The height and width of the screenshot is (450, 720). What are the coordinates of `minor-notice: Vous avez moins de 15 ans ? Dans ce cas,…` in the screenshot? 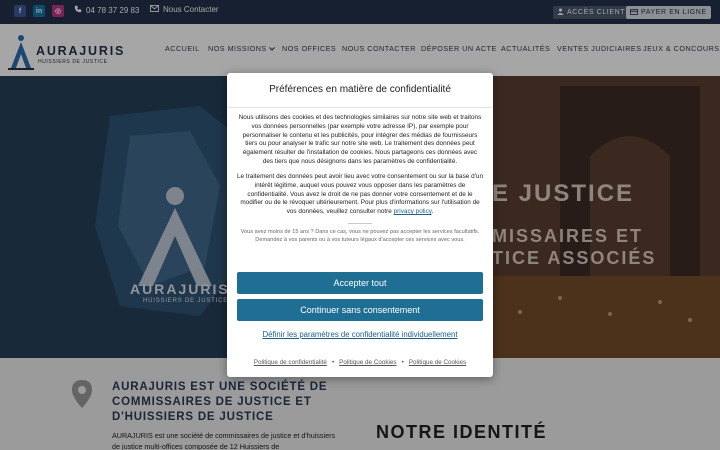 It's located at (360, 236).